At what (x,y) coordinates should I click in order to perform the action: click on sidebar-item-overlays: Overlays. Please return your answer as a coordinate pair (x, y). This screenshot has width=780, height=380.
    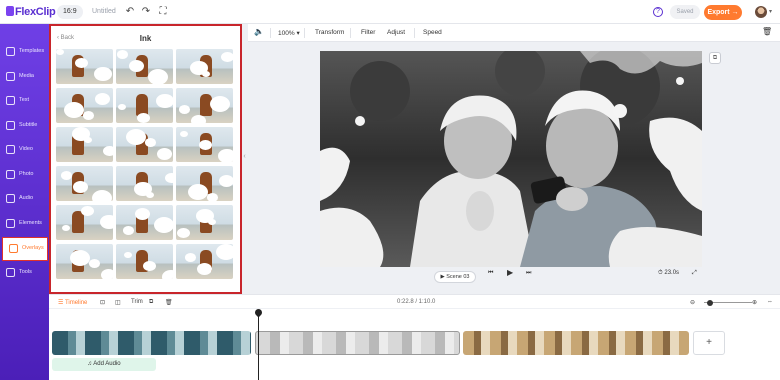
    Looking at the image, I should click on (25, 249).